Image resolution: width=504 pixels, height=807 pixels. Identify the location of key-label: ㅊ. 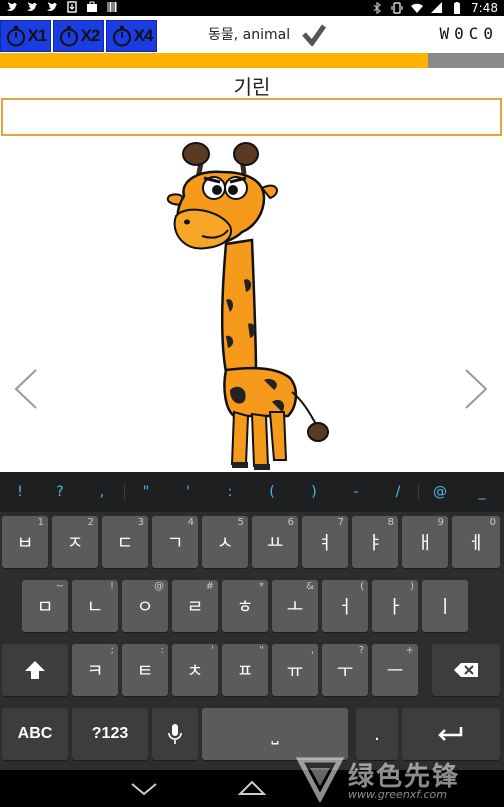
(195, 671).